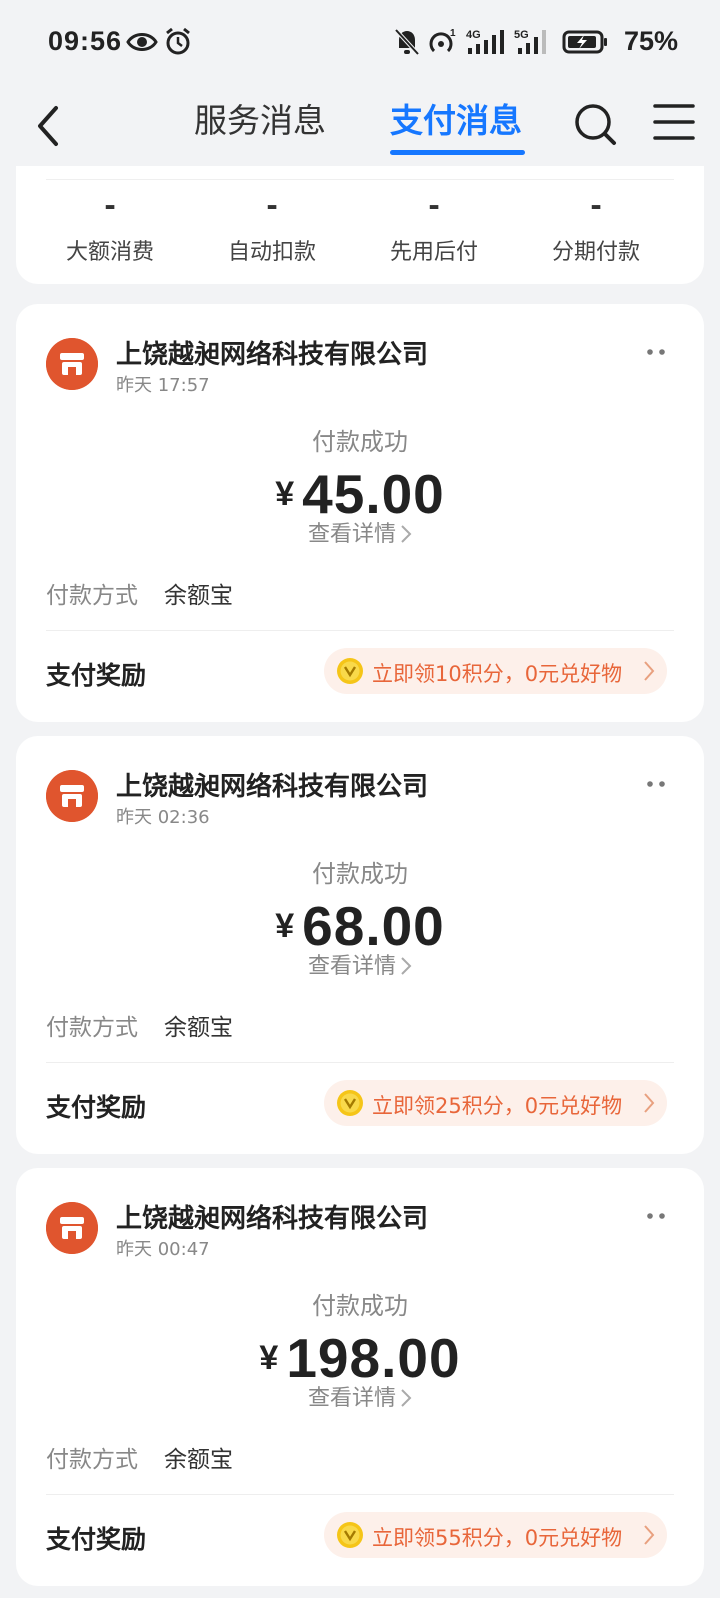 This screenshot has height=1598, width=720. Describe the element at coordinates (595, 124) in the screenshot. I see `search-icon` at that location.